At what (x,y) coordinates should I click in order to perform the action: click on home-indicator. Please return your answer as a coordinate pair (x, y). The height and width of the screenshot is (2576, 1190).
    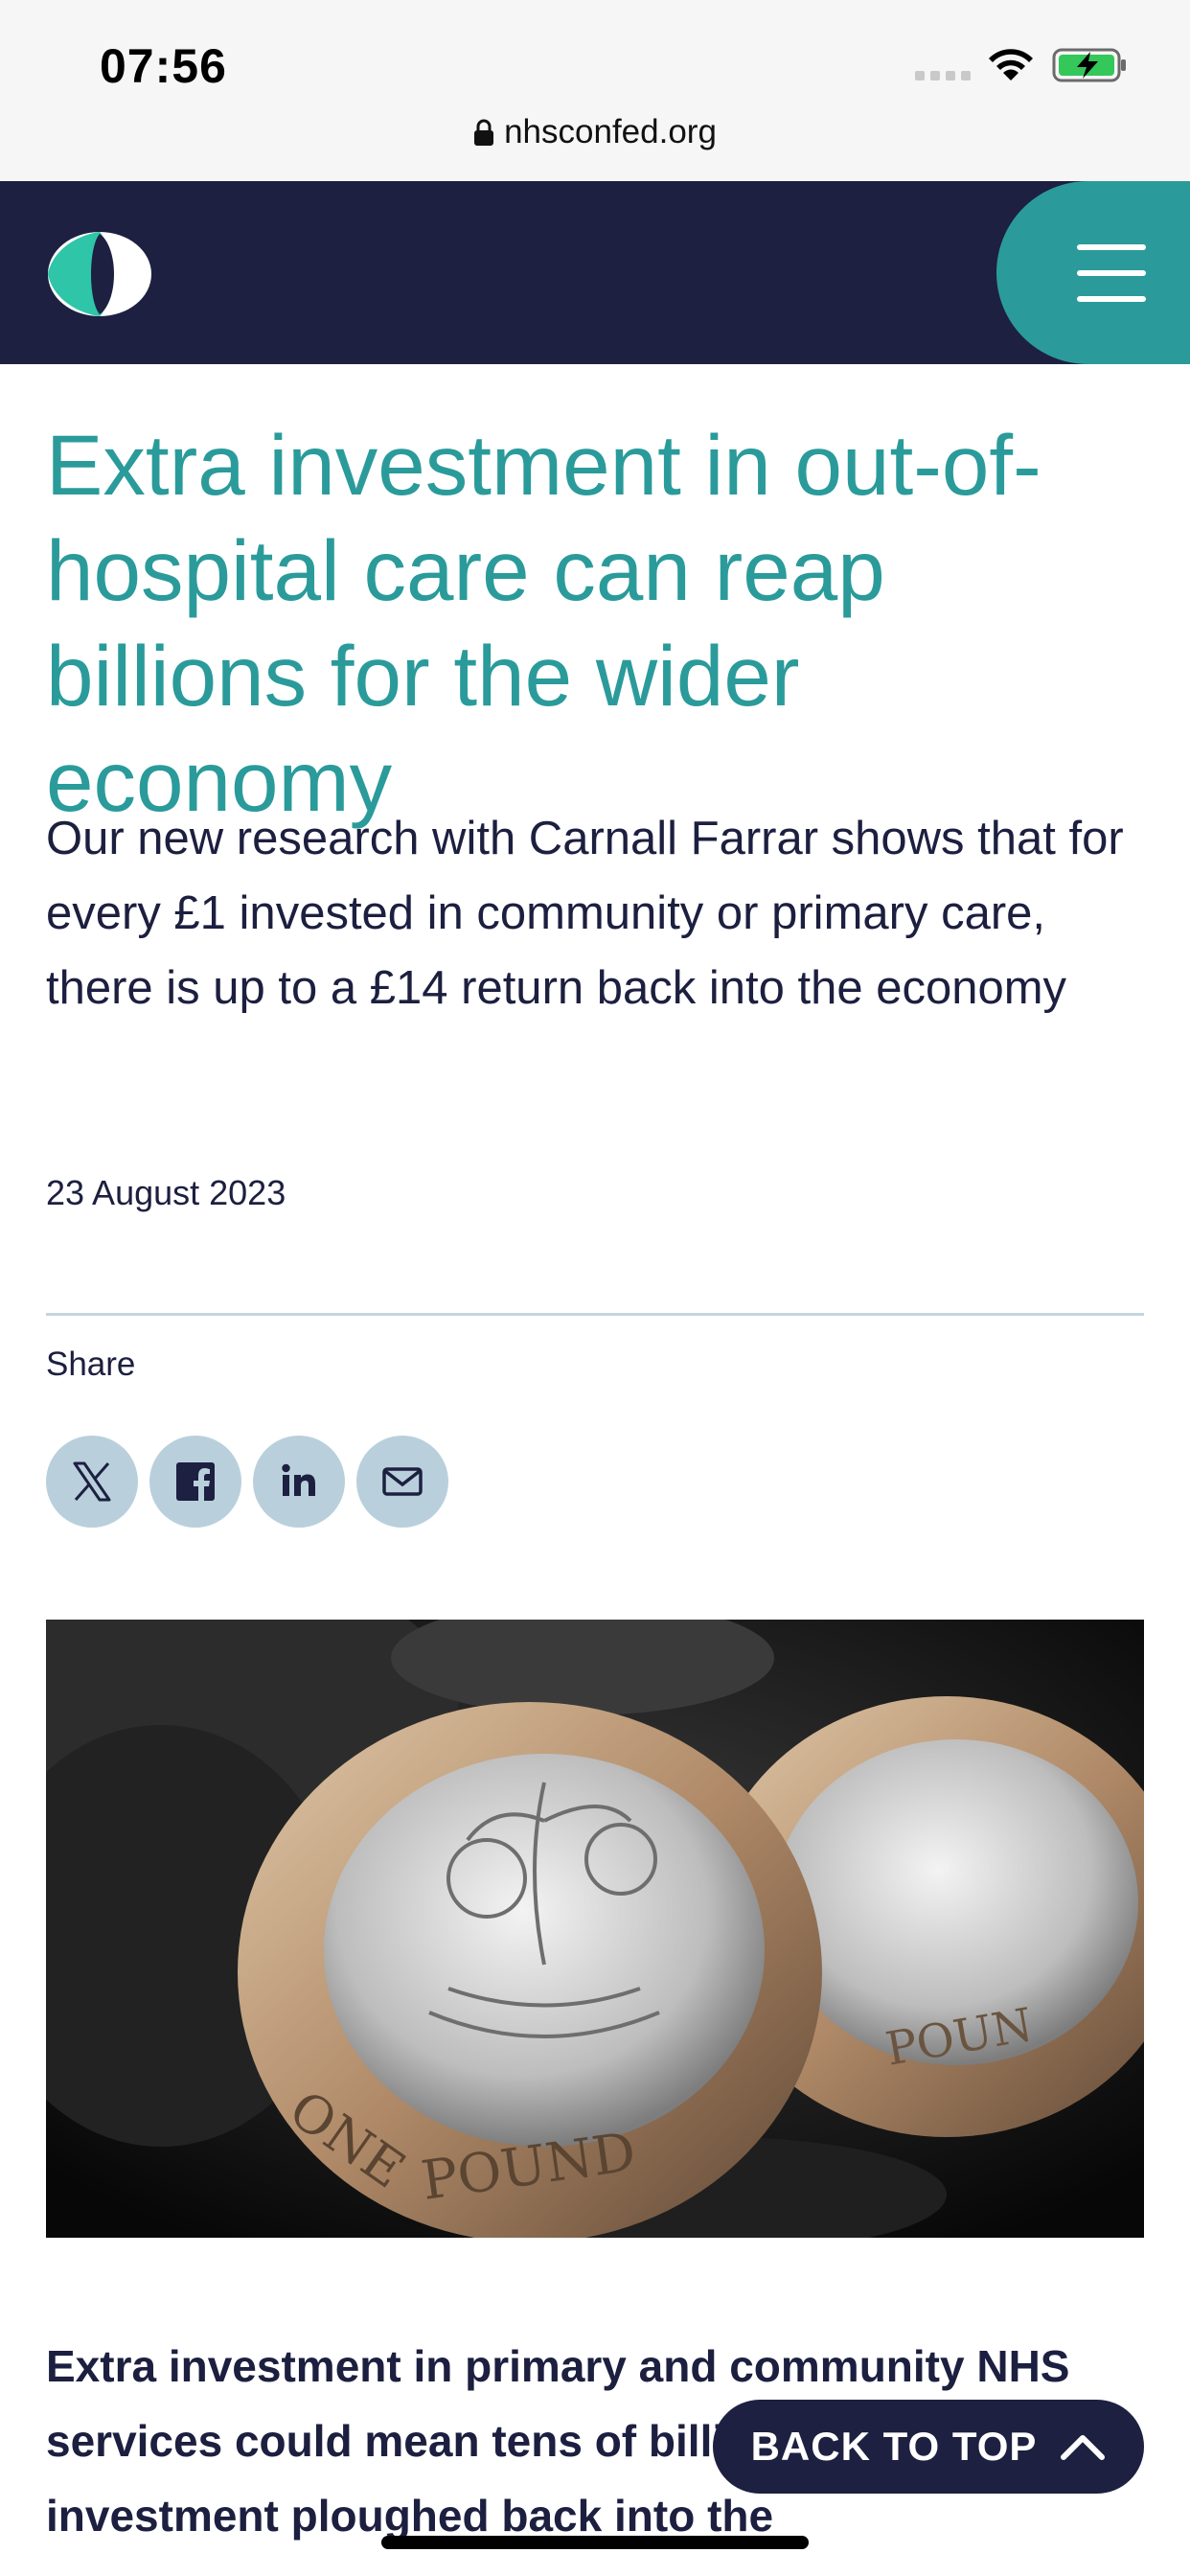
    Looking at the image, I should click on (595, 2542).